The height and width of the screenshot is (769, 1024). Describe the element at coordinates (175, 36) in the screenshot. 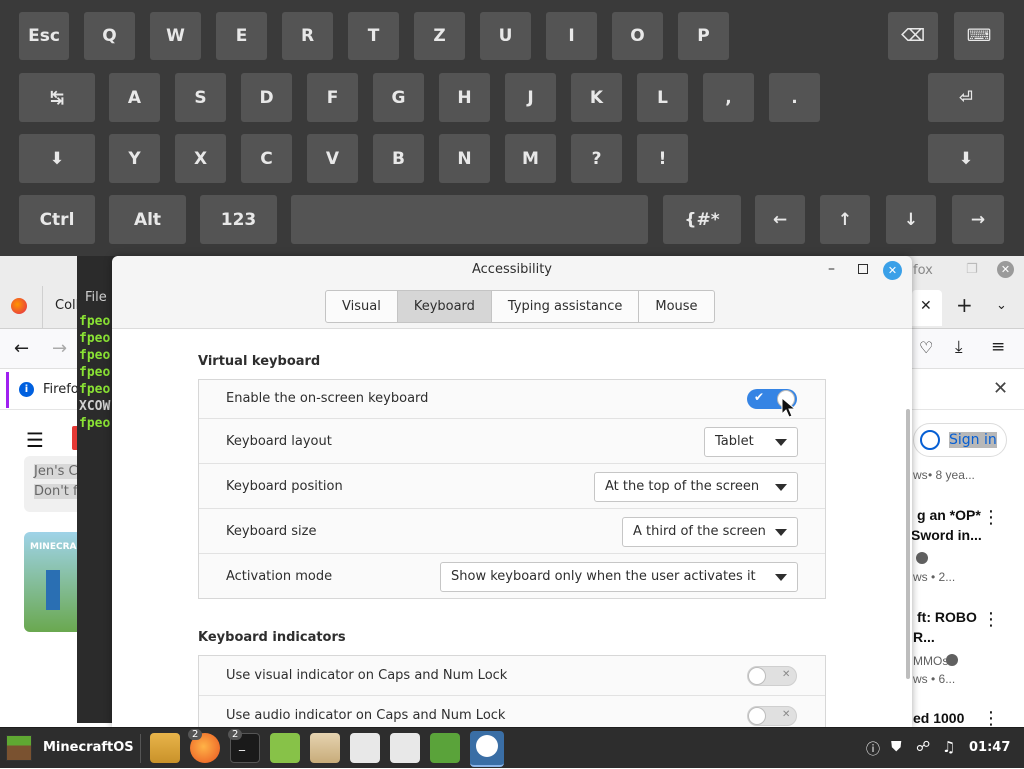

I see `key-w: W` at that location.